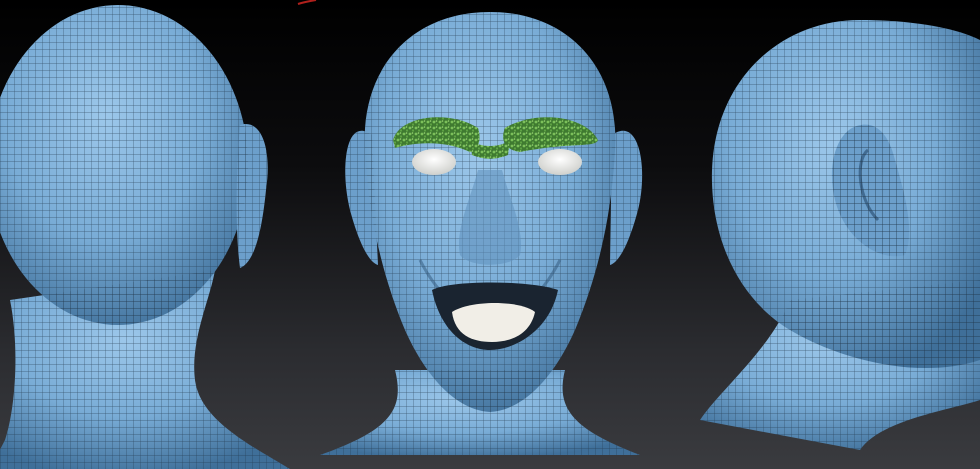 The image size is (980, 469). Describe the element at coordinates (434, 162) in the screenshot. I see `front-view-eye-left` at that location.